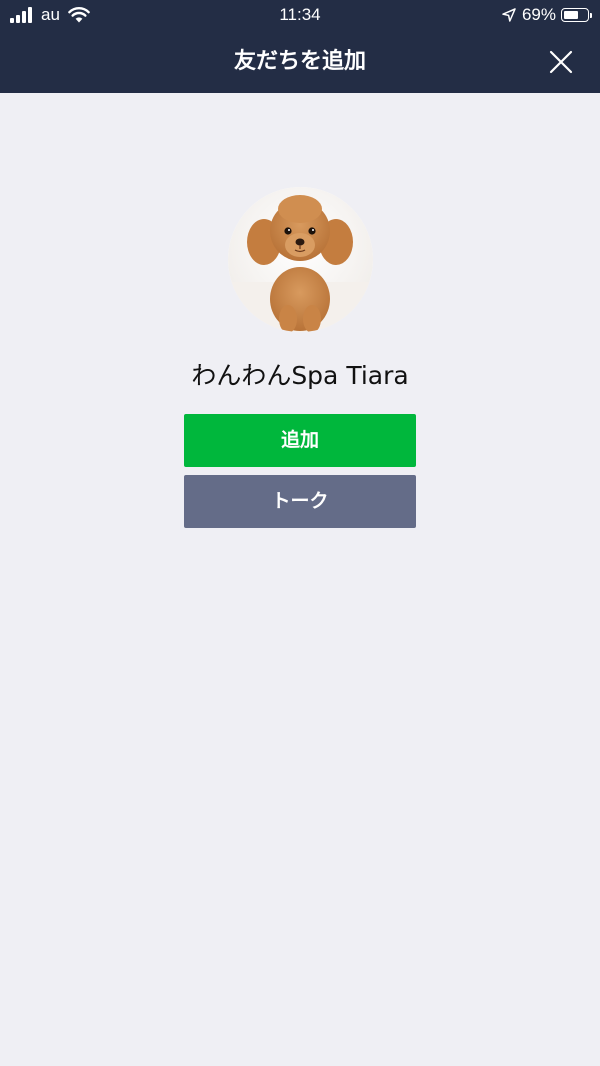 This screenshot has width=600, height=1066. I want to click on poodle-image, so click(300, 259).